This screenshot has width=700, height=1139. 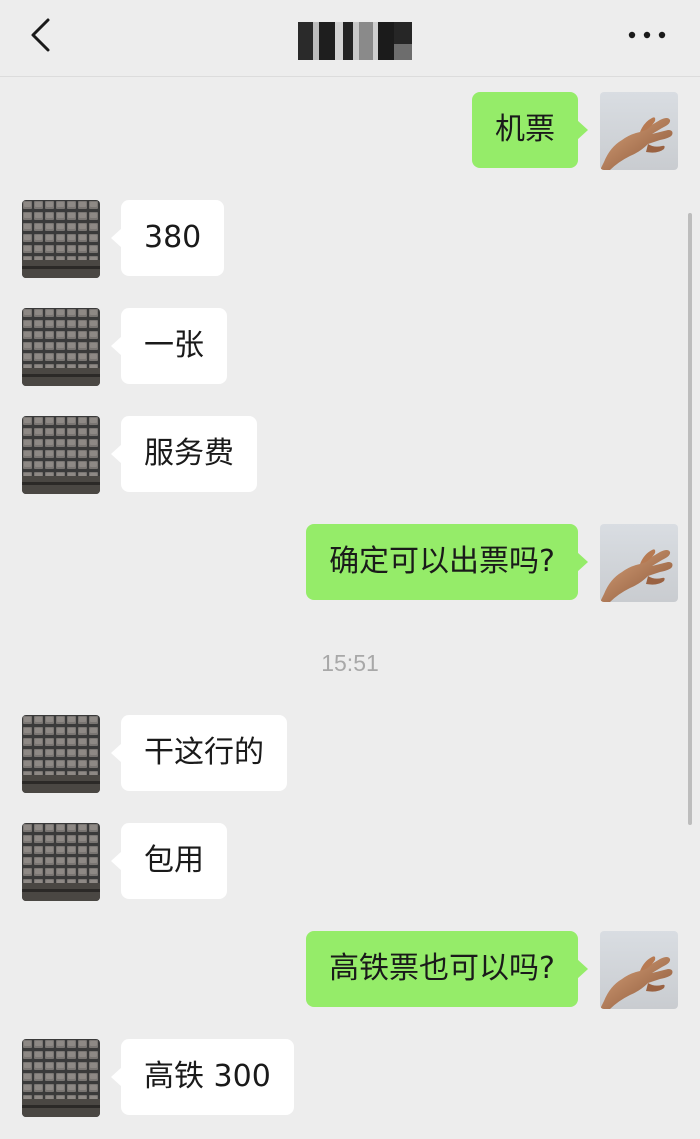 What do you see at coordinates (350, 1078) in the screenshot?
I see `message-row-incoming: 高铁 300` at bounding box center [350, 1078].